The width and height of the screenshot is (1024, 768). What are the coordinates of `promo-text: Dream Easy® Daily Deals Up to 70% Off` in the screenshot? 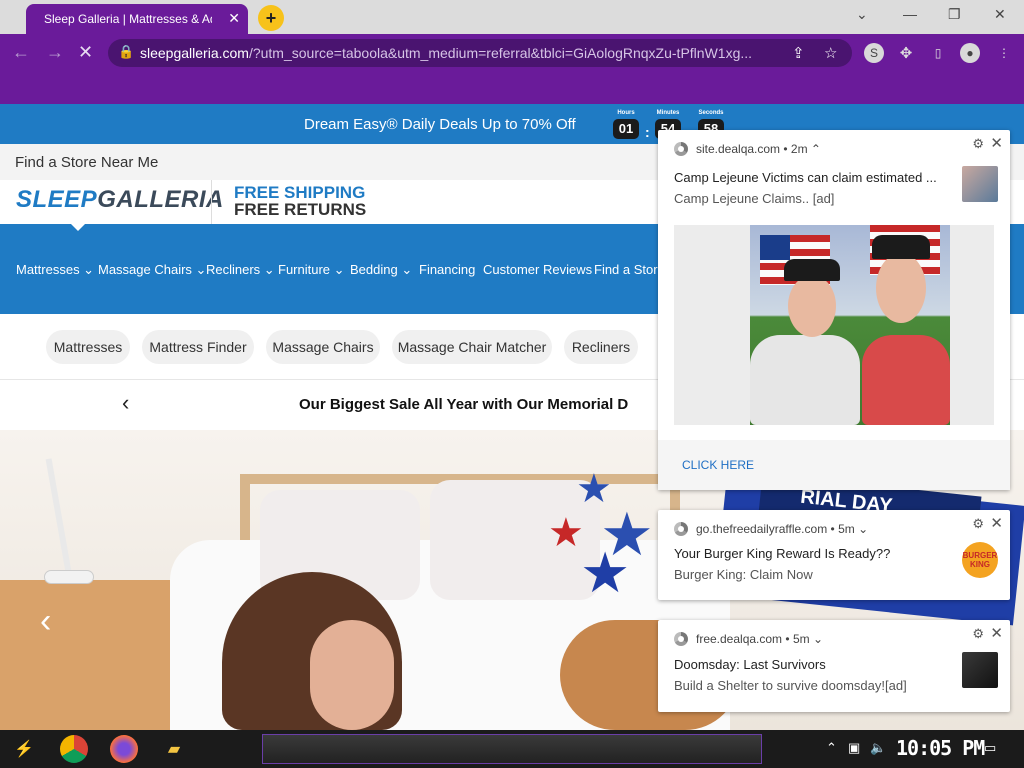 It's located at (440, 124).